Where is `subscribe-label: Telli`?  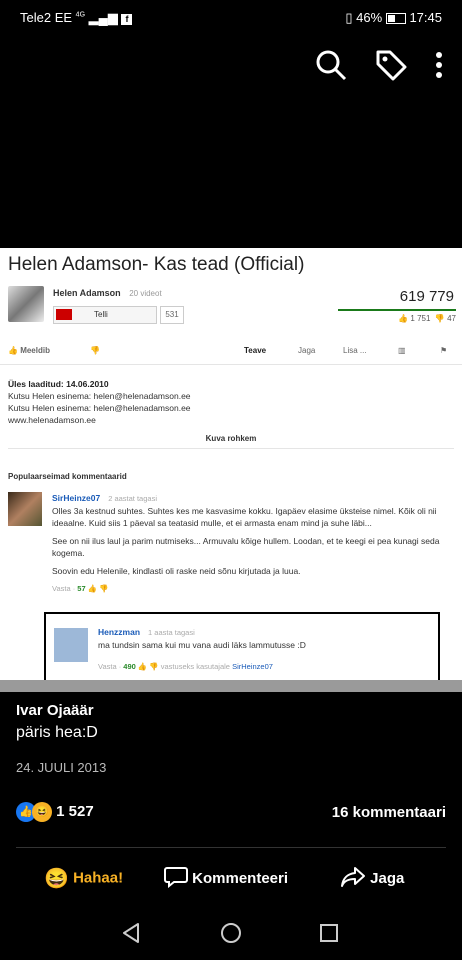
subscribe-label: Telli is located at coordinates (101, 314).